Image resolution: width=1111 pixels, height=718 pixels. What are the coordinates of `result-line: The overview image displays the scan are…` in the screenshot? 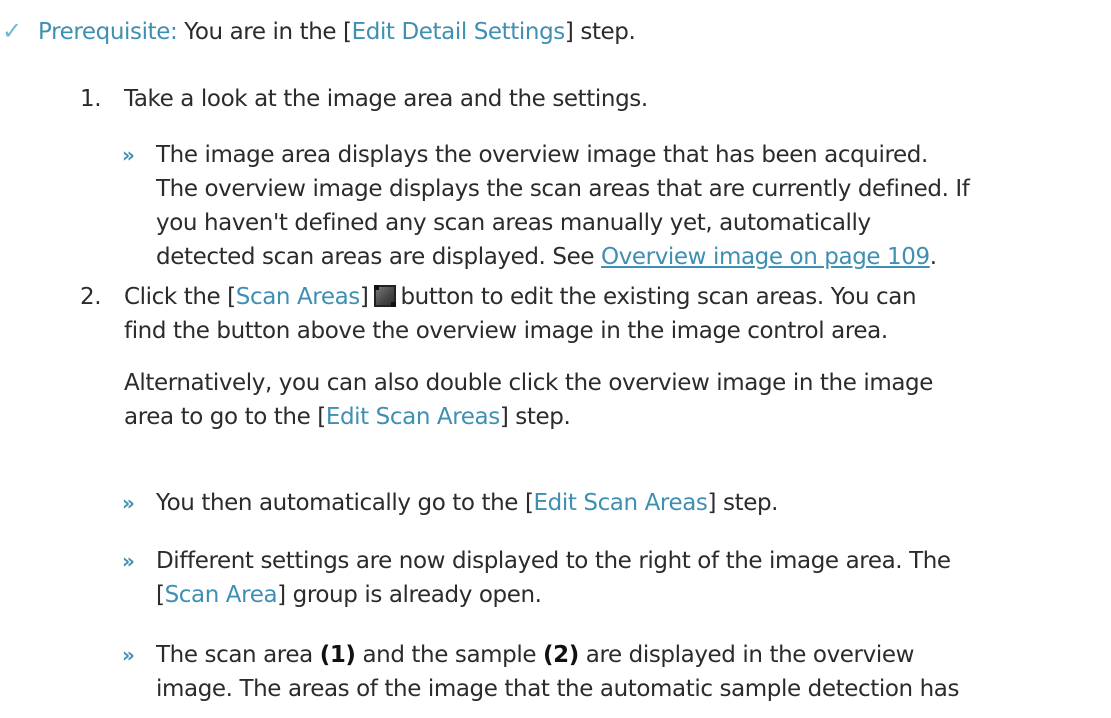 It's located at (563, 189).